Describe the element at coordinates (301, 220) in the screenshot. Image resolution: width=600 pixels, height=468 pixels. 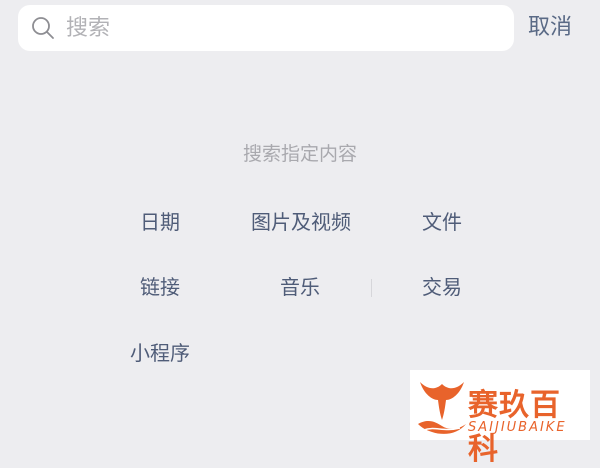
I see `search-option-media: 图片及视频` at that location.